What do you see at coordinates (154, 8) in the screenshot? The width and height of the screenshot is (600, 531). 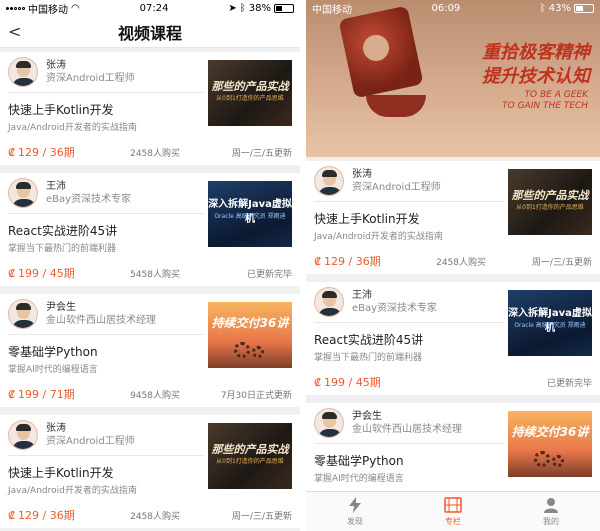 I see `clock: 07:24` at bounding box center [154, 8].